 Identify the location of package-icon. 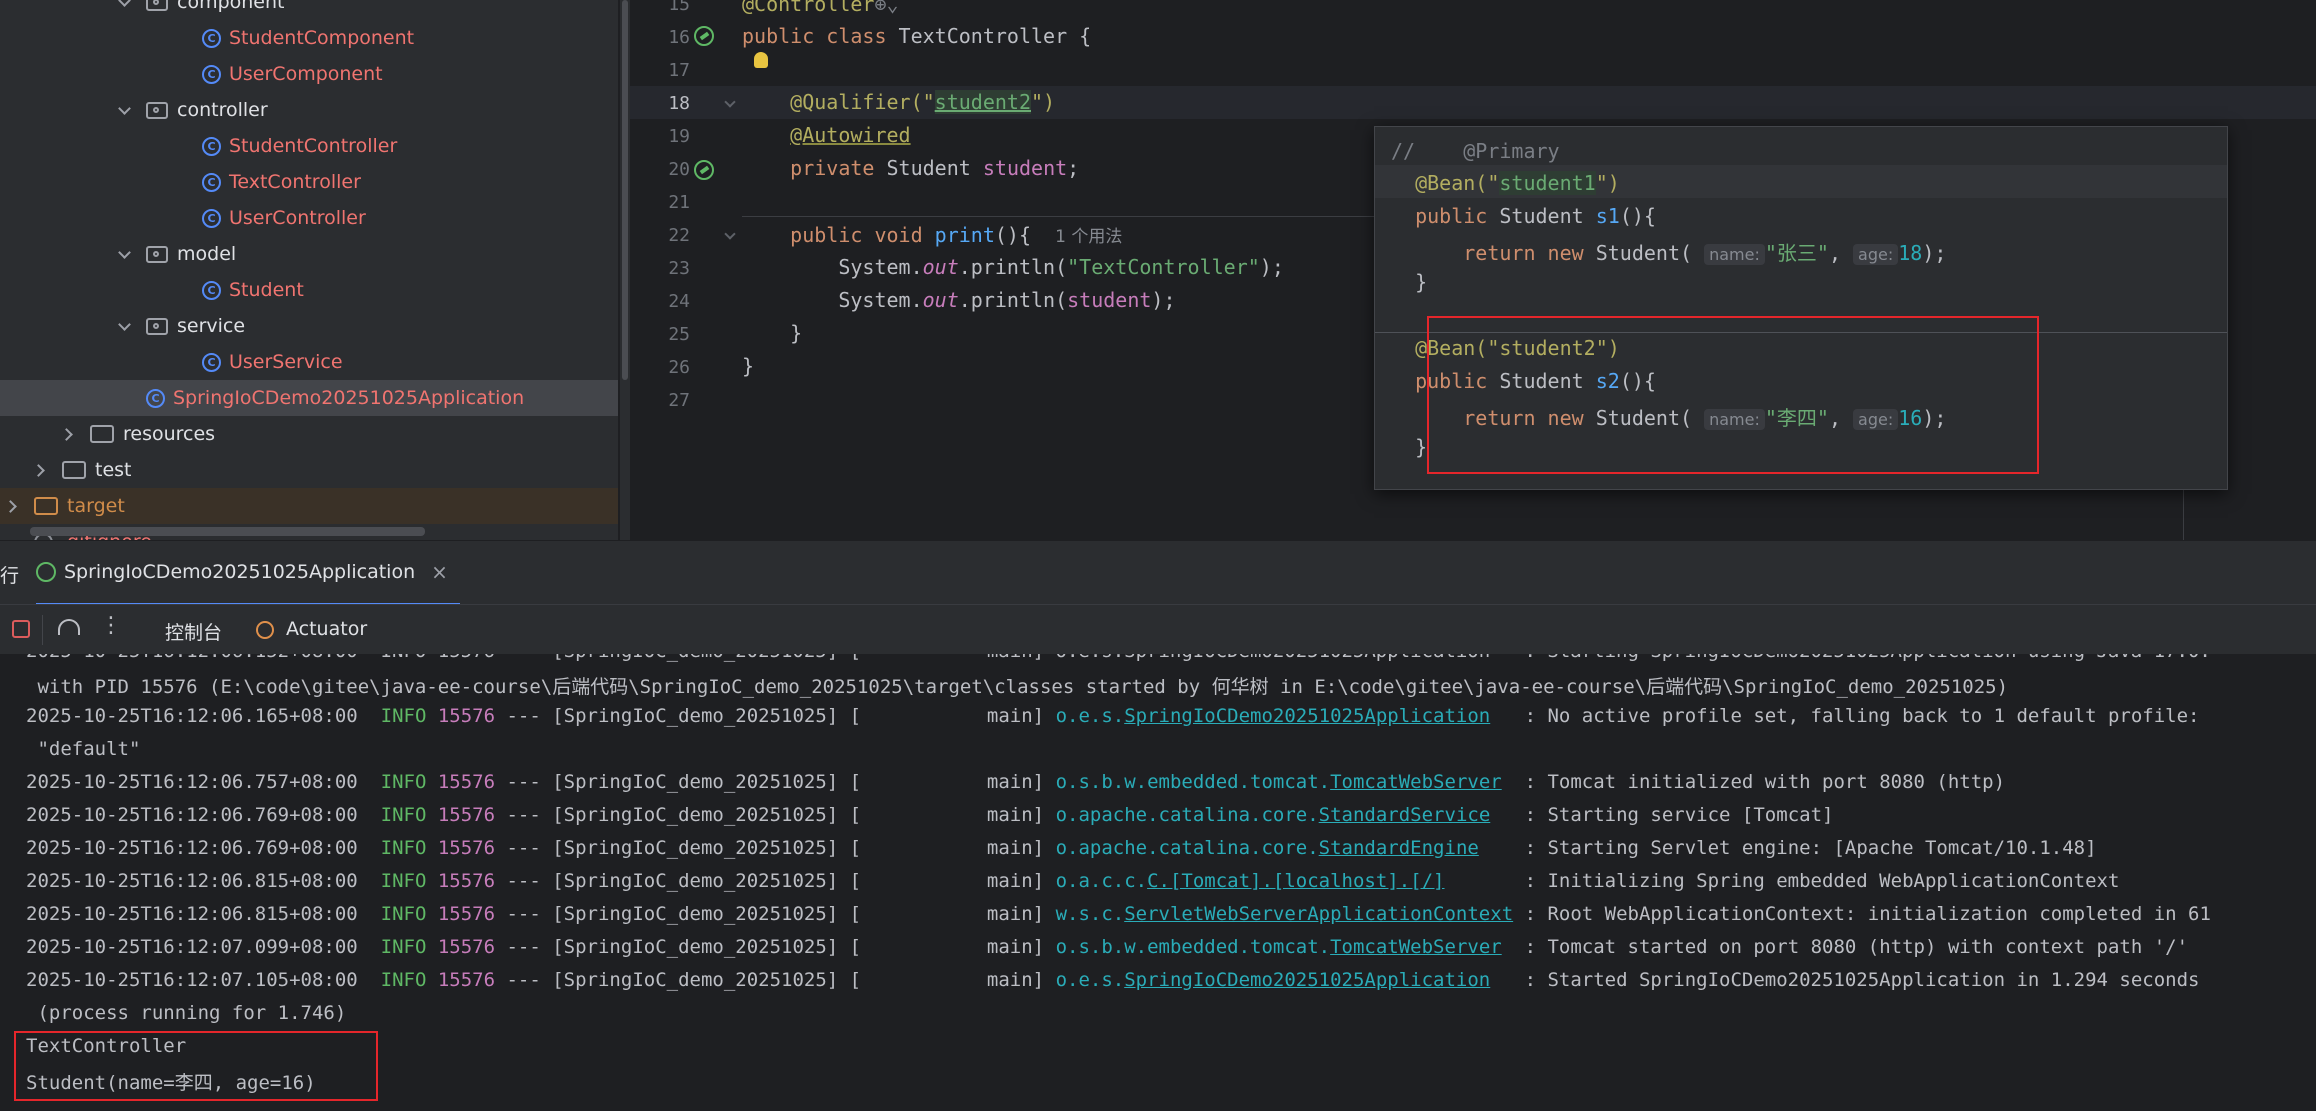
(157, 110).